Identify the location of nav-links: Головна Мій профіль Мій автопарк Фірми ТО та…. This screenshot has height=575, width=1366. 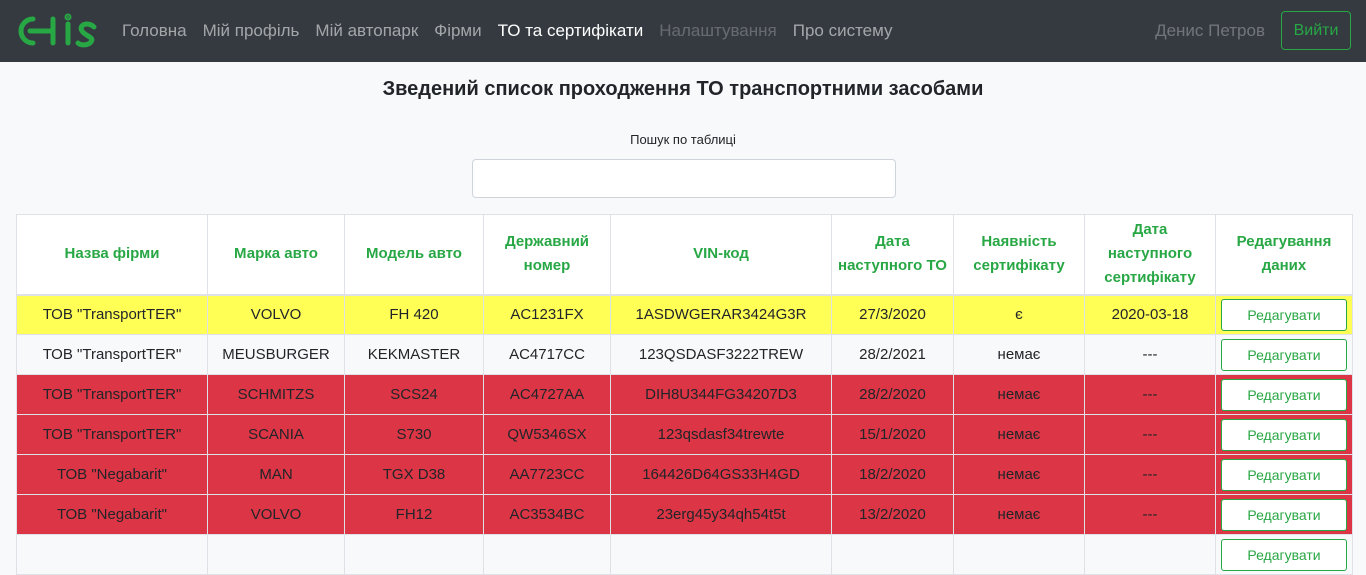
(507, 31).